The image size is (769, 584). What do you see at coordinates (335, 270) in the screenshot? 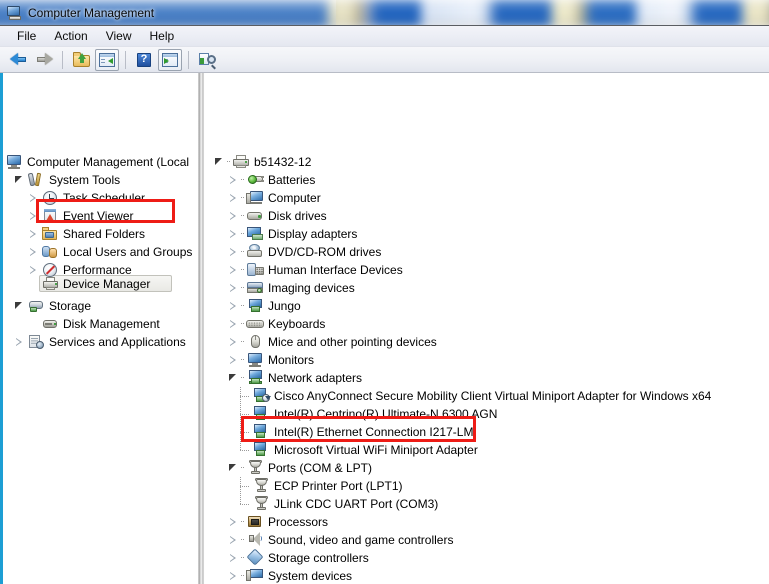
I see `tree-label: Human Interface Devices` at bounding box center [335, 270].